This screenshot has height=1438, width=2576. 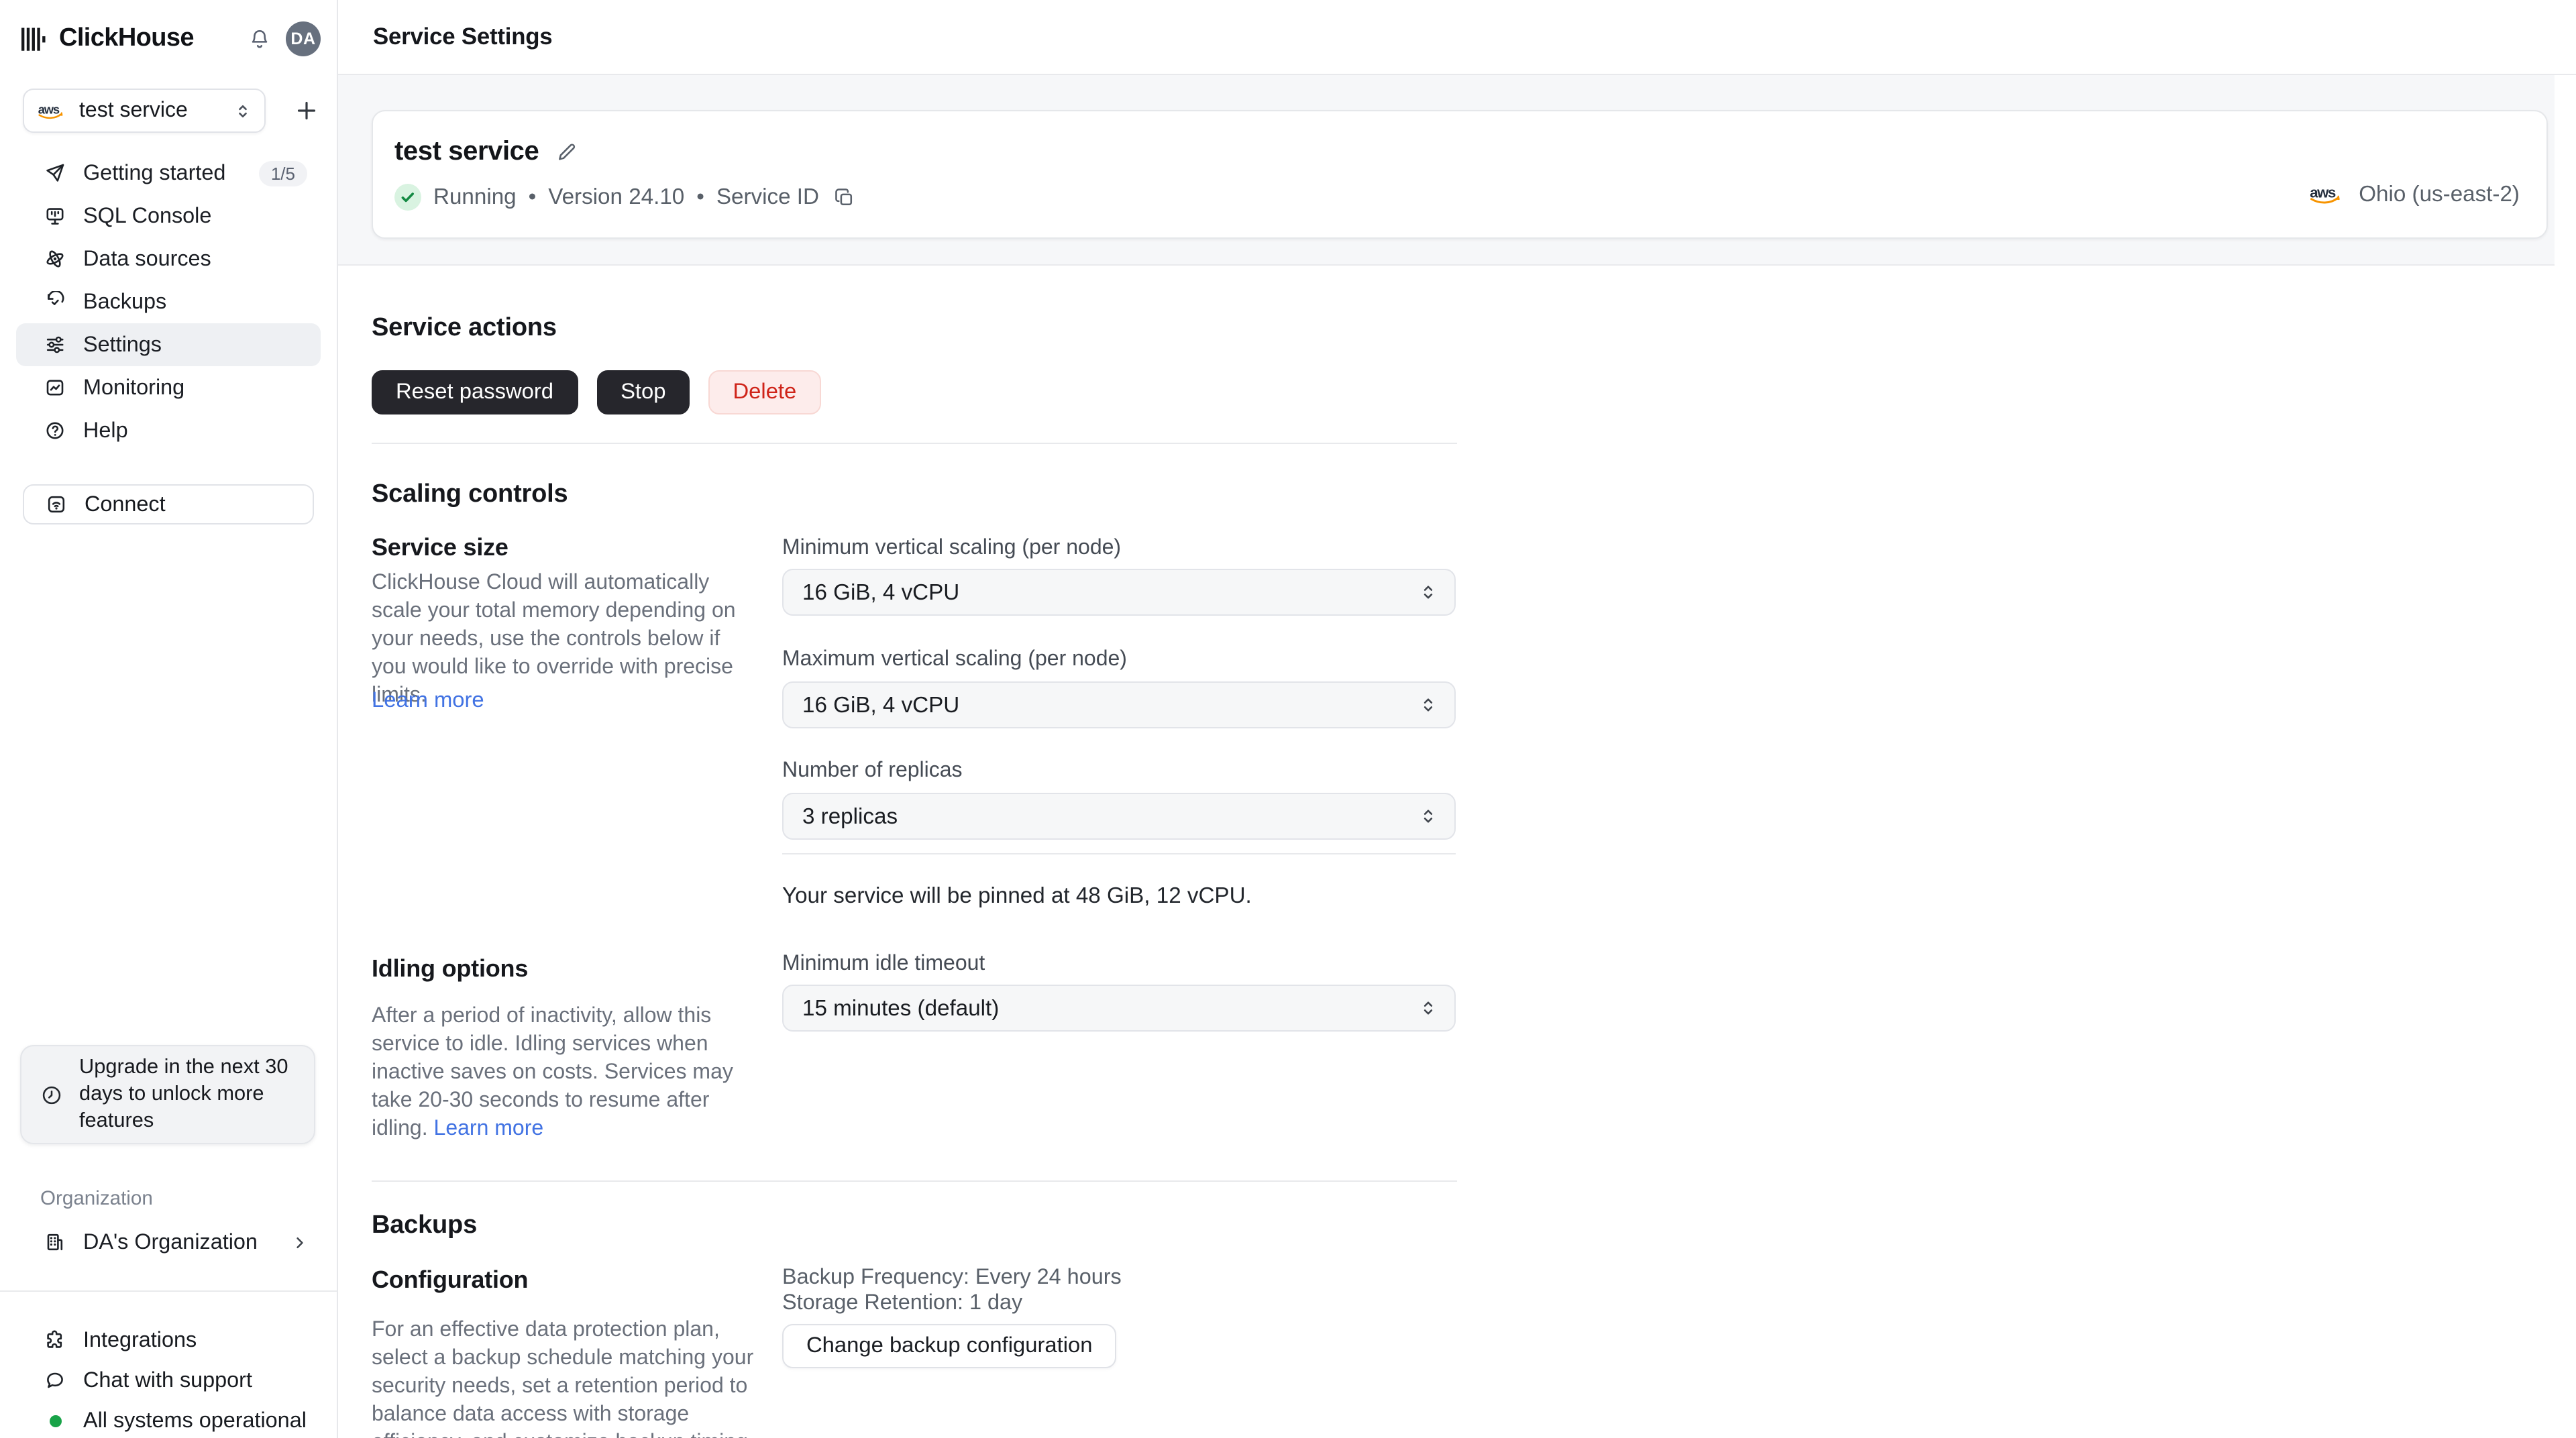 I want to click on replicas-label: Number of replicas, so click(x=872, y=770).